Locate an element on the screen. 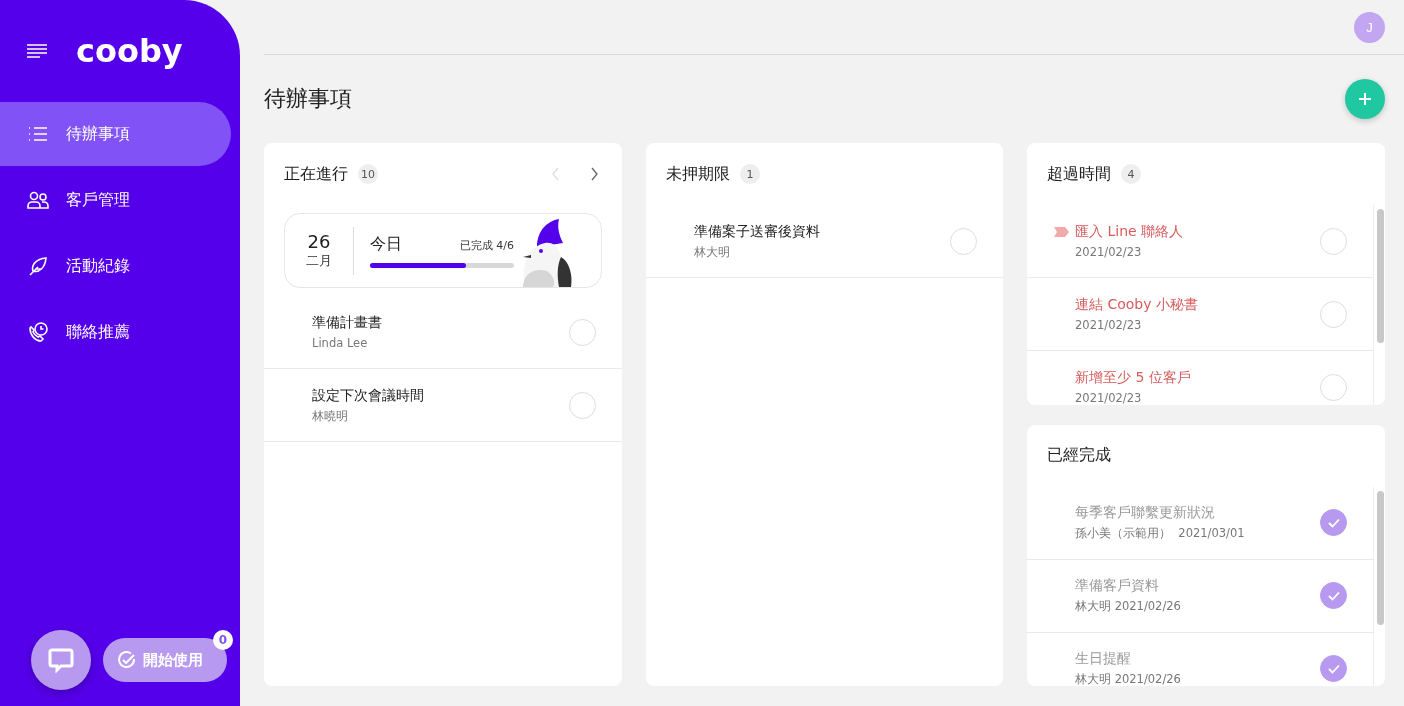  notification-badge: 0 is located at coordinates (223, 640).